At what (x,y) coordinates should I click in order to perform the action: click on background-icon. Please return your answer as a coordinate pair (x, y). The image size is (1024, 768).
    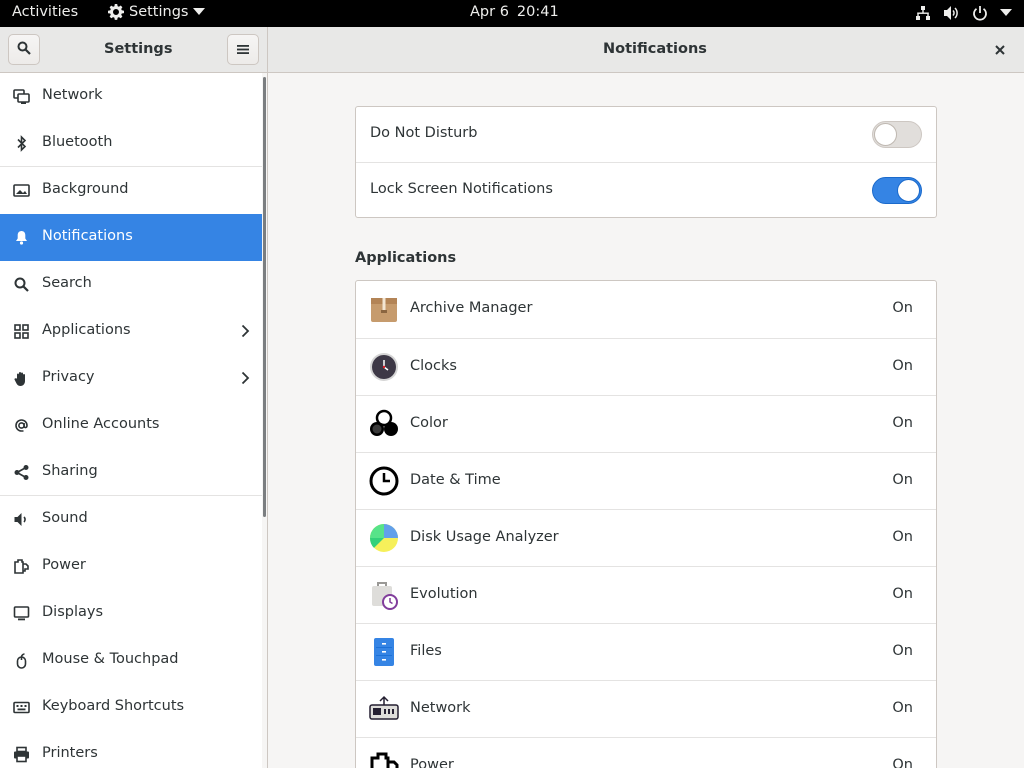
    Looking at the image, I should click on (21, 190).